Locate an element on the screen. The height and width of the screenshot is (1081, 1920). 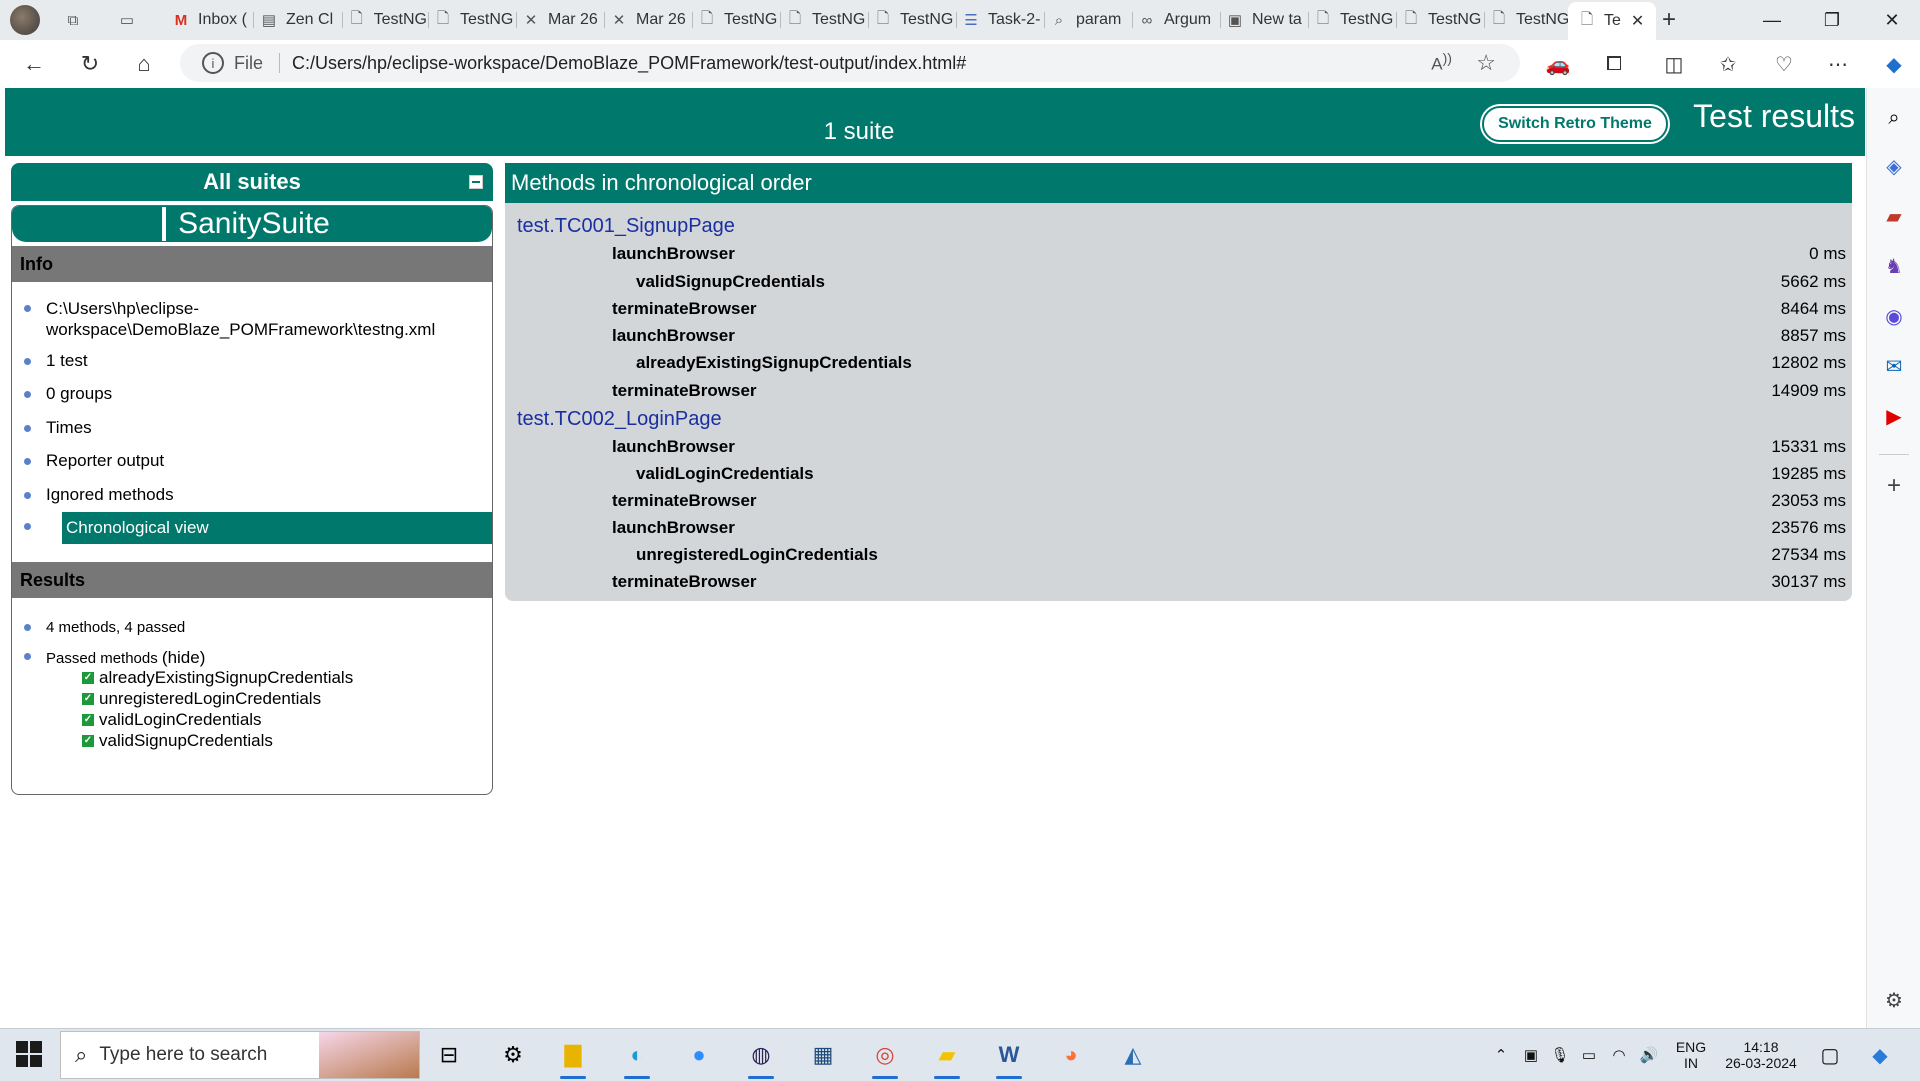
microphone-icon: 🎙 is located at coordinates (1560, 1055).